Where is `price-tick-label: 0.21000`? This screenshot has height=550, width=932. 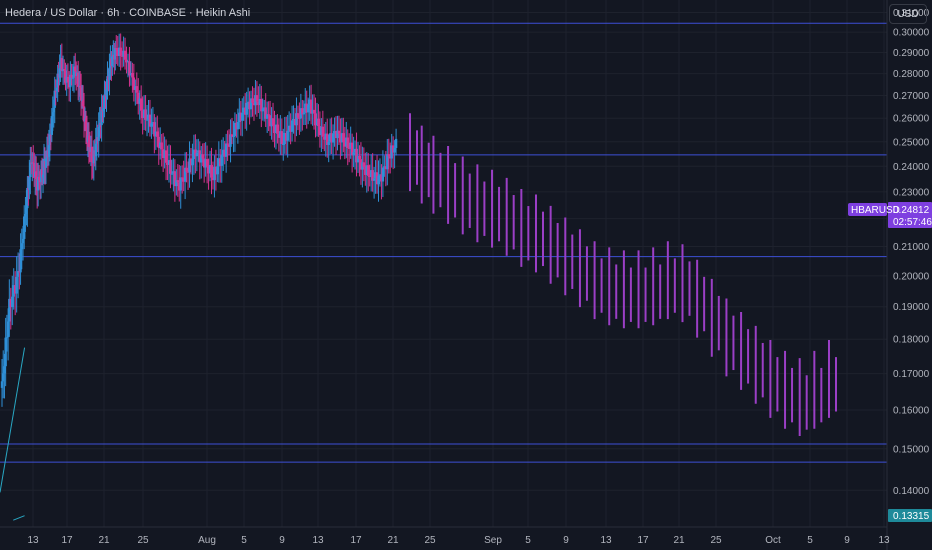
price-tick-label: 0.21000 is located at coordinates (911, 247).